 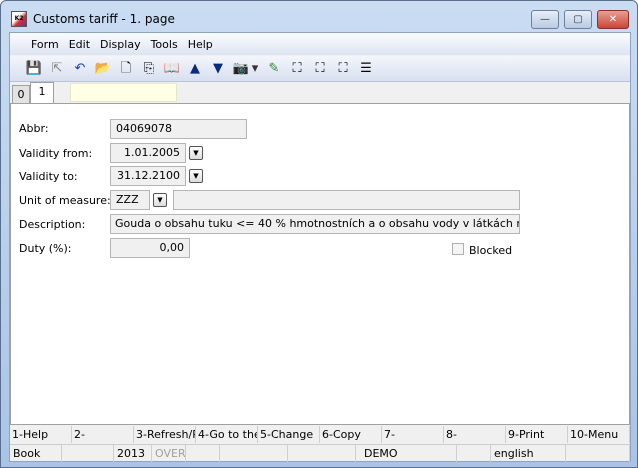 What do you see at coordinates (320, 92) in the screenshot?
I see `tab-strip: 0 1` at bounding box center [320, 92].